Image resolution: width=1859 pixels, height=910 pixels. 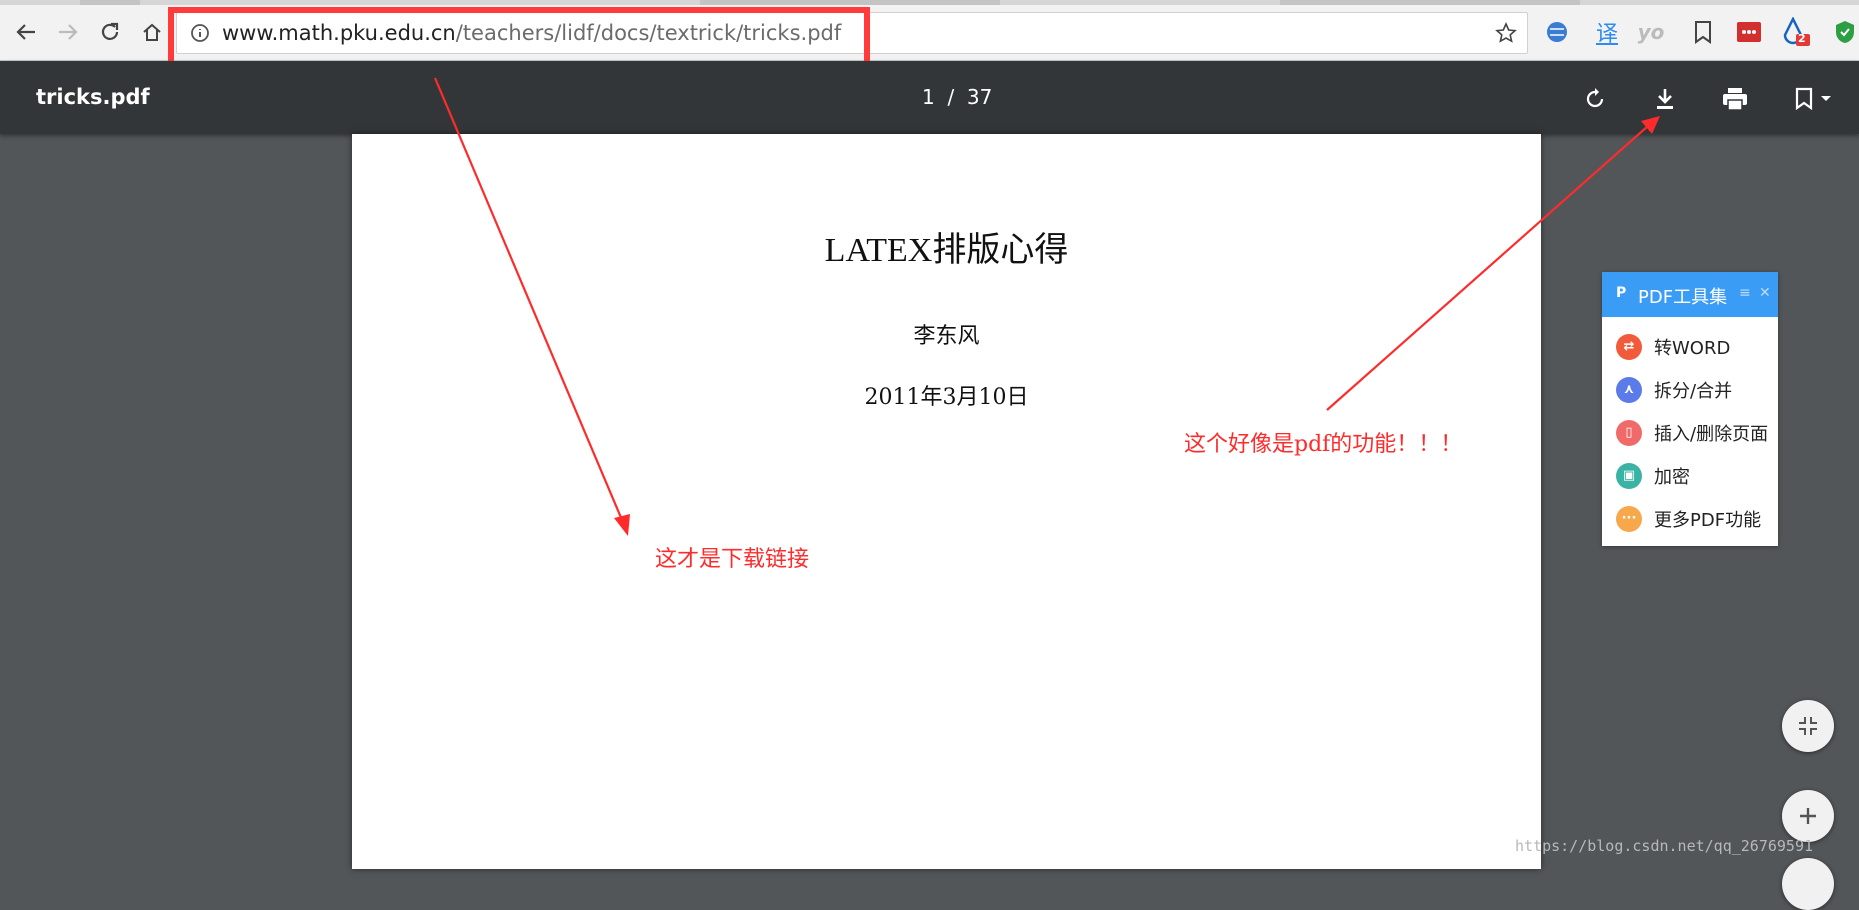 I want to click on tool-label: 插入/删除页面, so click(x=1711, y=434).